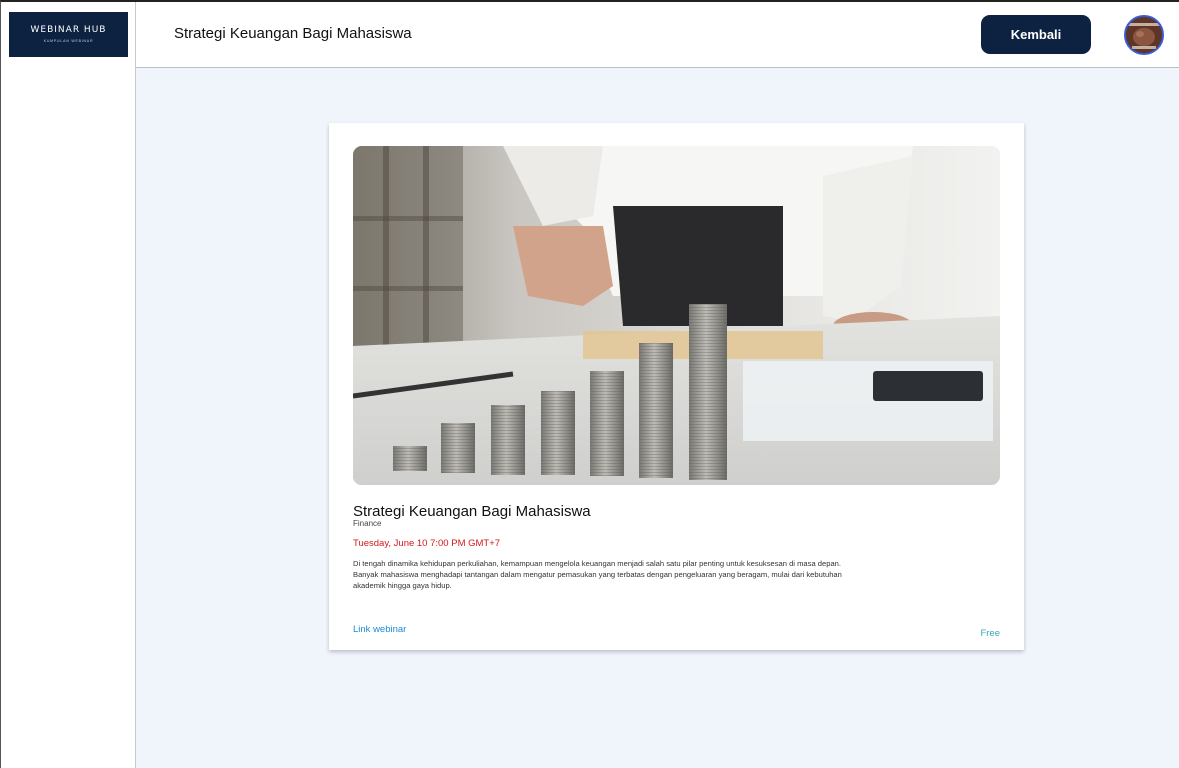  Describe the element at coordinates (1144, 35) in the screenshot. I see `user-avatar-icon` at that location.